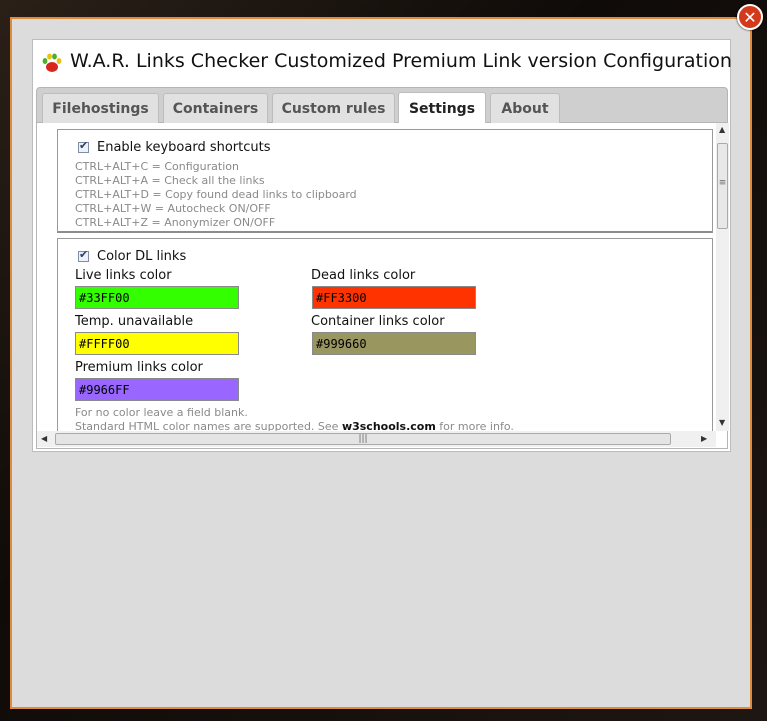 The width and height of the screenshot is (767, 721). What do you see at coordinates (394, 297) in the screenshot?
I see `dead-links-color-field: #FF3300` at bounding box center [394, 297].